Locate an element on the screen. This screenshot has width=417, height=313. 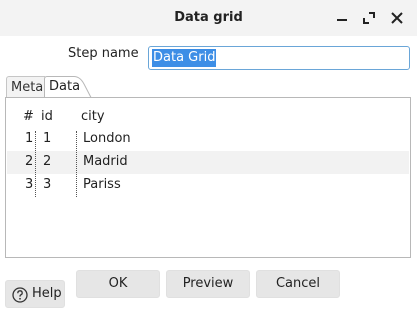
cell-id: 1 is located at coordinates (47, 138).